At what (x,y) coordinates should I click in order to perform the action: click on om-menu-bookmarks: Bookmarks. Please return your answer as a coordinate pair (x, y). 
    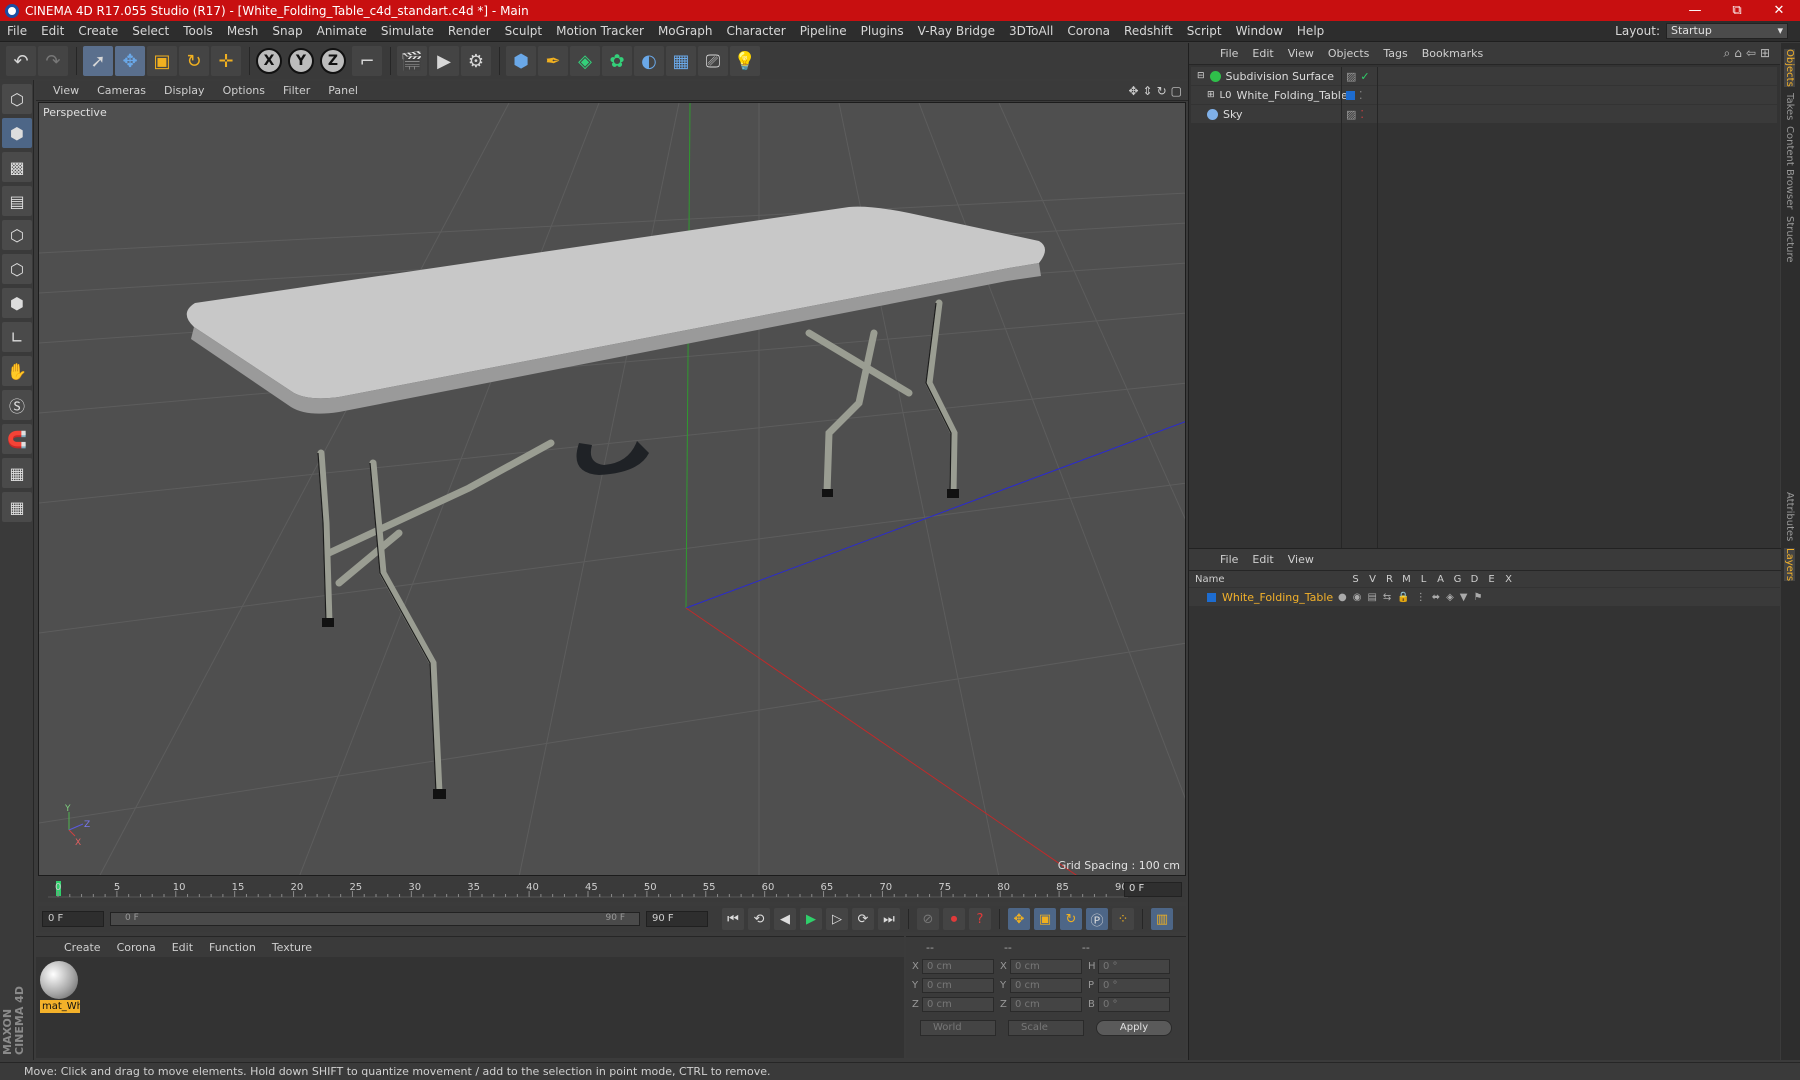
    Looking at the image, I should click on (1452, 53).